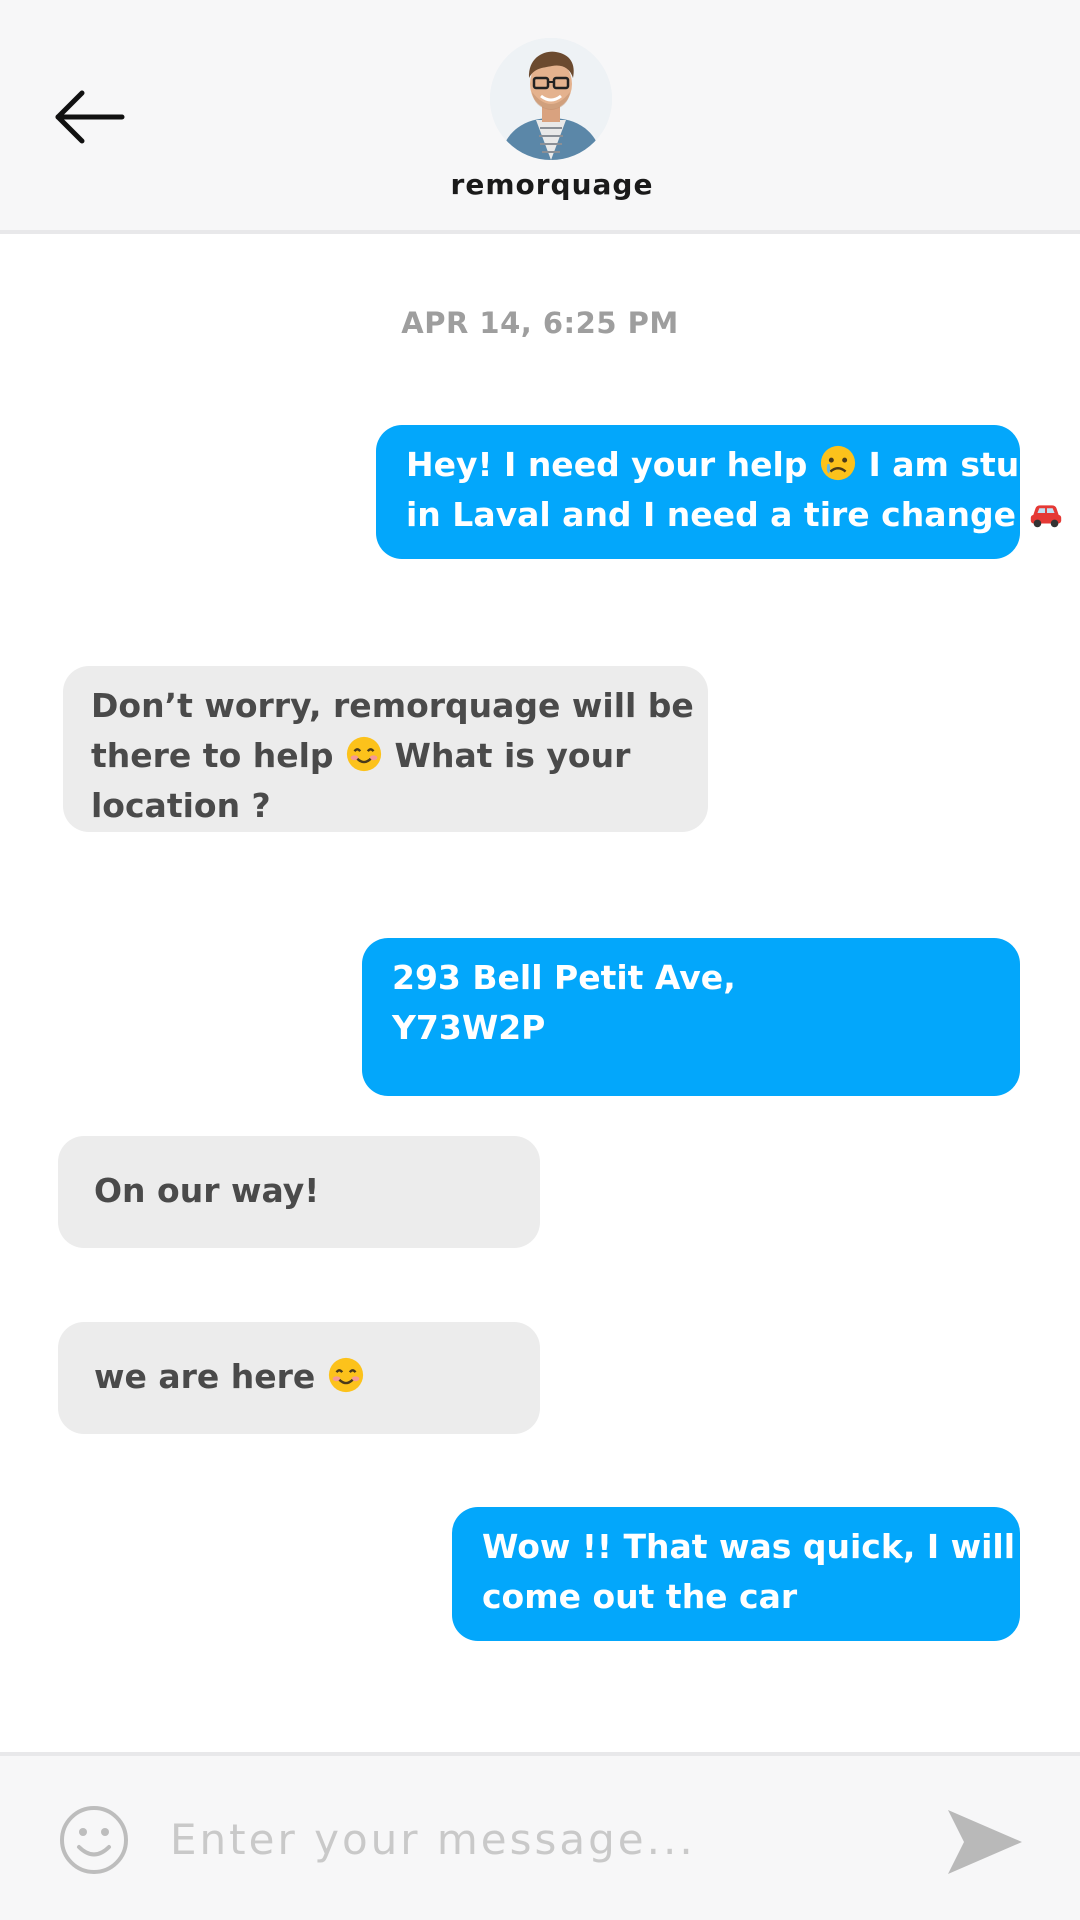 This screenshot has width=1080, height=1920. I want to click on message-text: Wow !! That was quick, I will, so click(749, 1546).